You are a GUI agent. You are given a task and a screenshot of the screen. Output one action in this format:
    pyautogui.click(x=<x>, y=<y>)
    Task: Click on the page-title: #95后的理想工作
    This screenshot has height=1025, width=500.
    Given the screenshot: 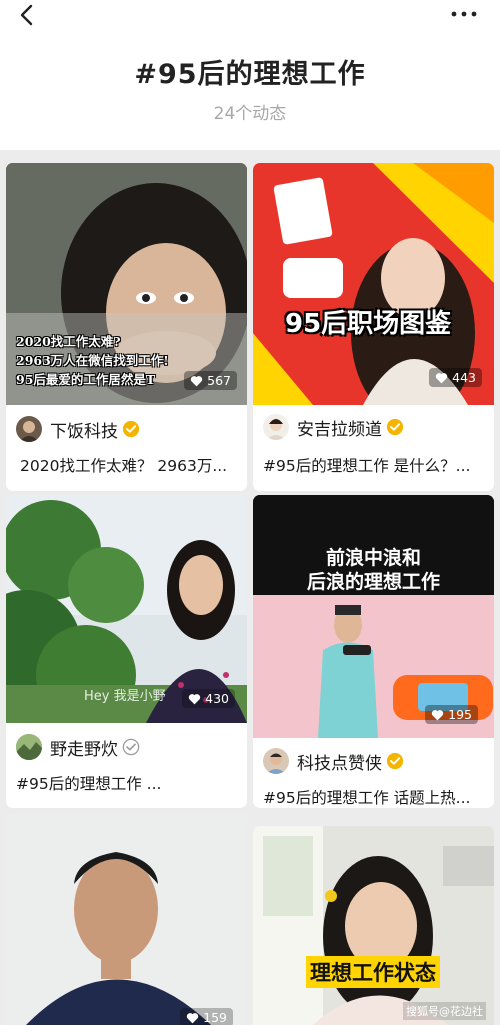 What is the action you would take?
    pyautogui.click(x=250, y=74)
    